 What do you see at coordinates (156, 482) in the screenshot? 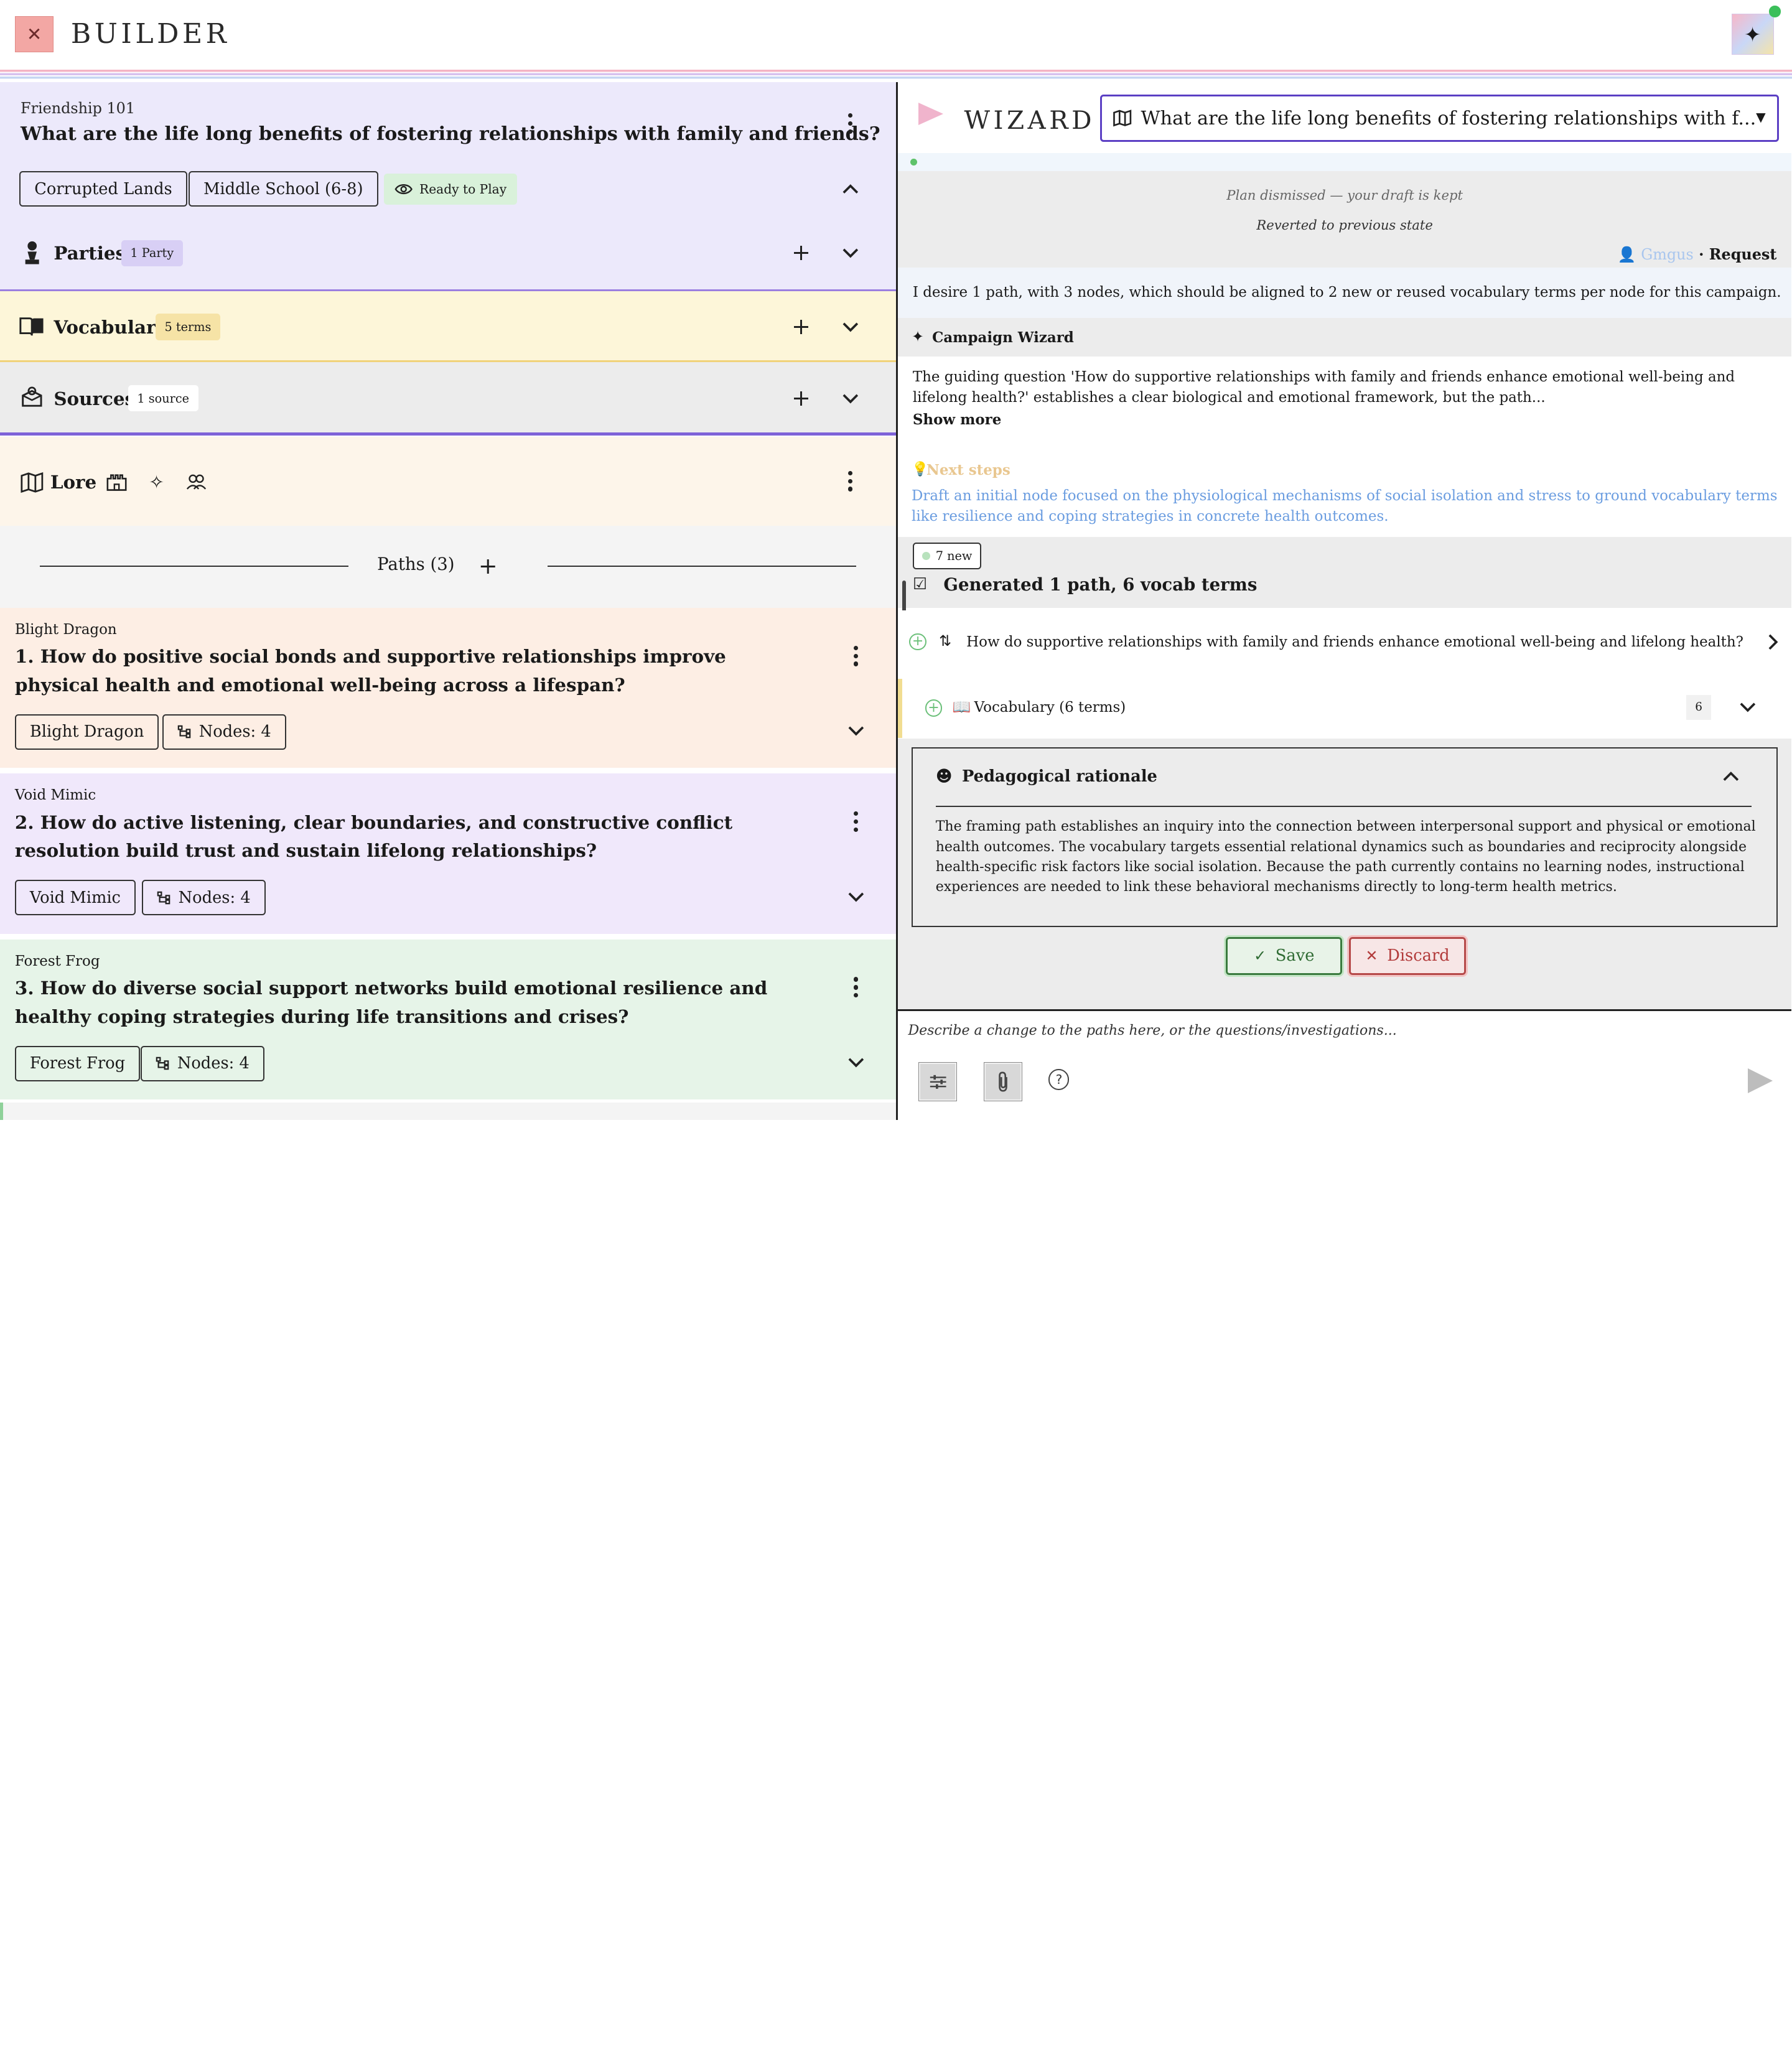
I see `sparkles-icon: ✧` at bounding box center [156, 482].